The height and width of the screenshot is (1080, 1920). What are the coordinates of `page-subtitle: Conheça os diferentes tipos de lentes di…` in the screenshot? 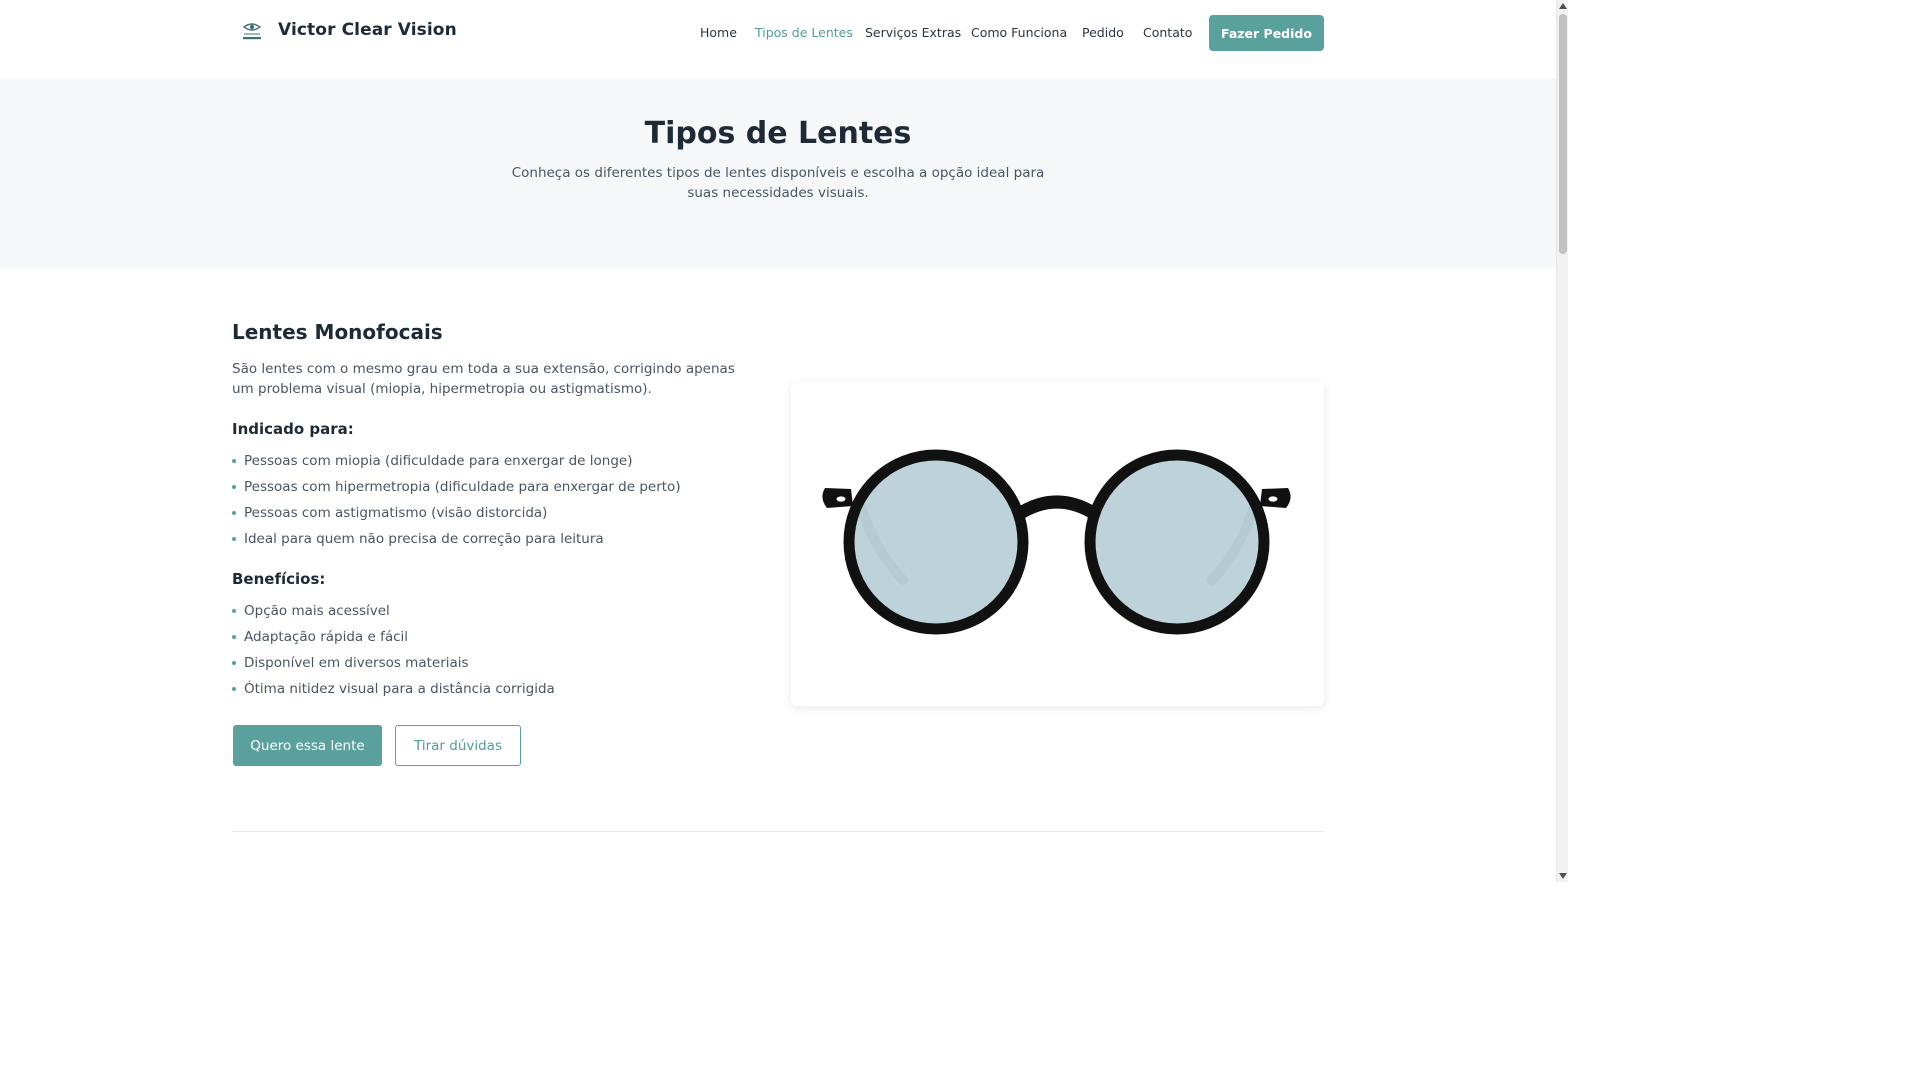 It's located at (778, 183).